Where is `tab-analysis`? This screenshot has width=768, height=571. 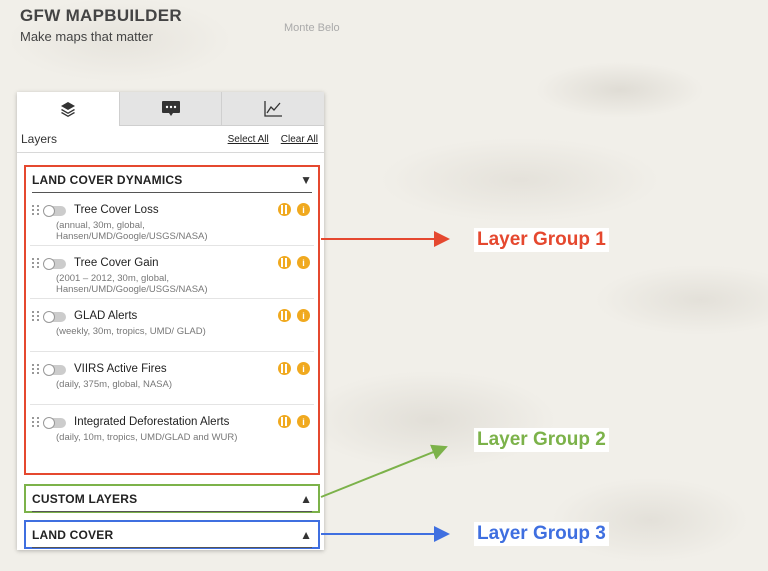
tab-analysis is located at coordinates (273, 109).